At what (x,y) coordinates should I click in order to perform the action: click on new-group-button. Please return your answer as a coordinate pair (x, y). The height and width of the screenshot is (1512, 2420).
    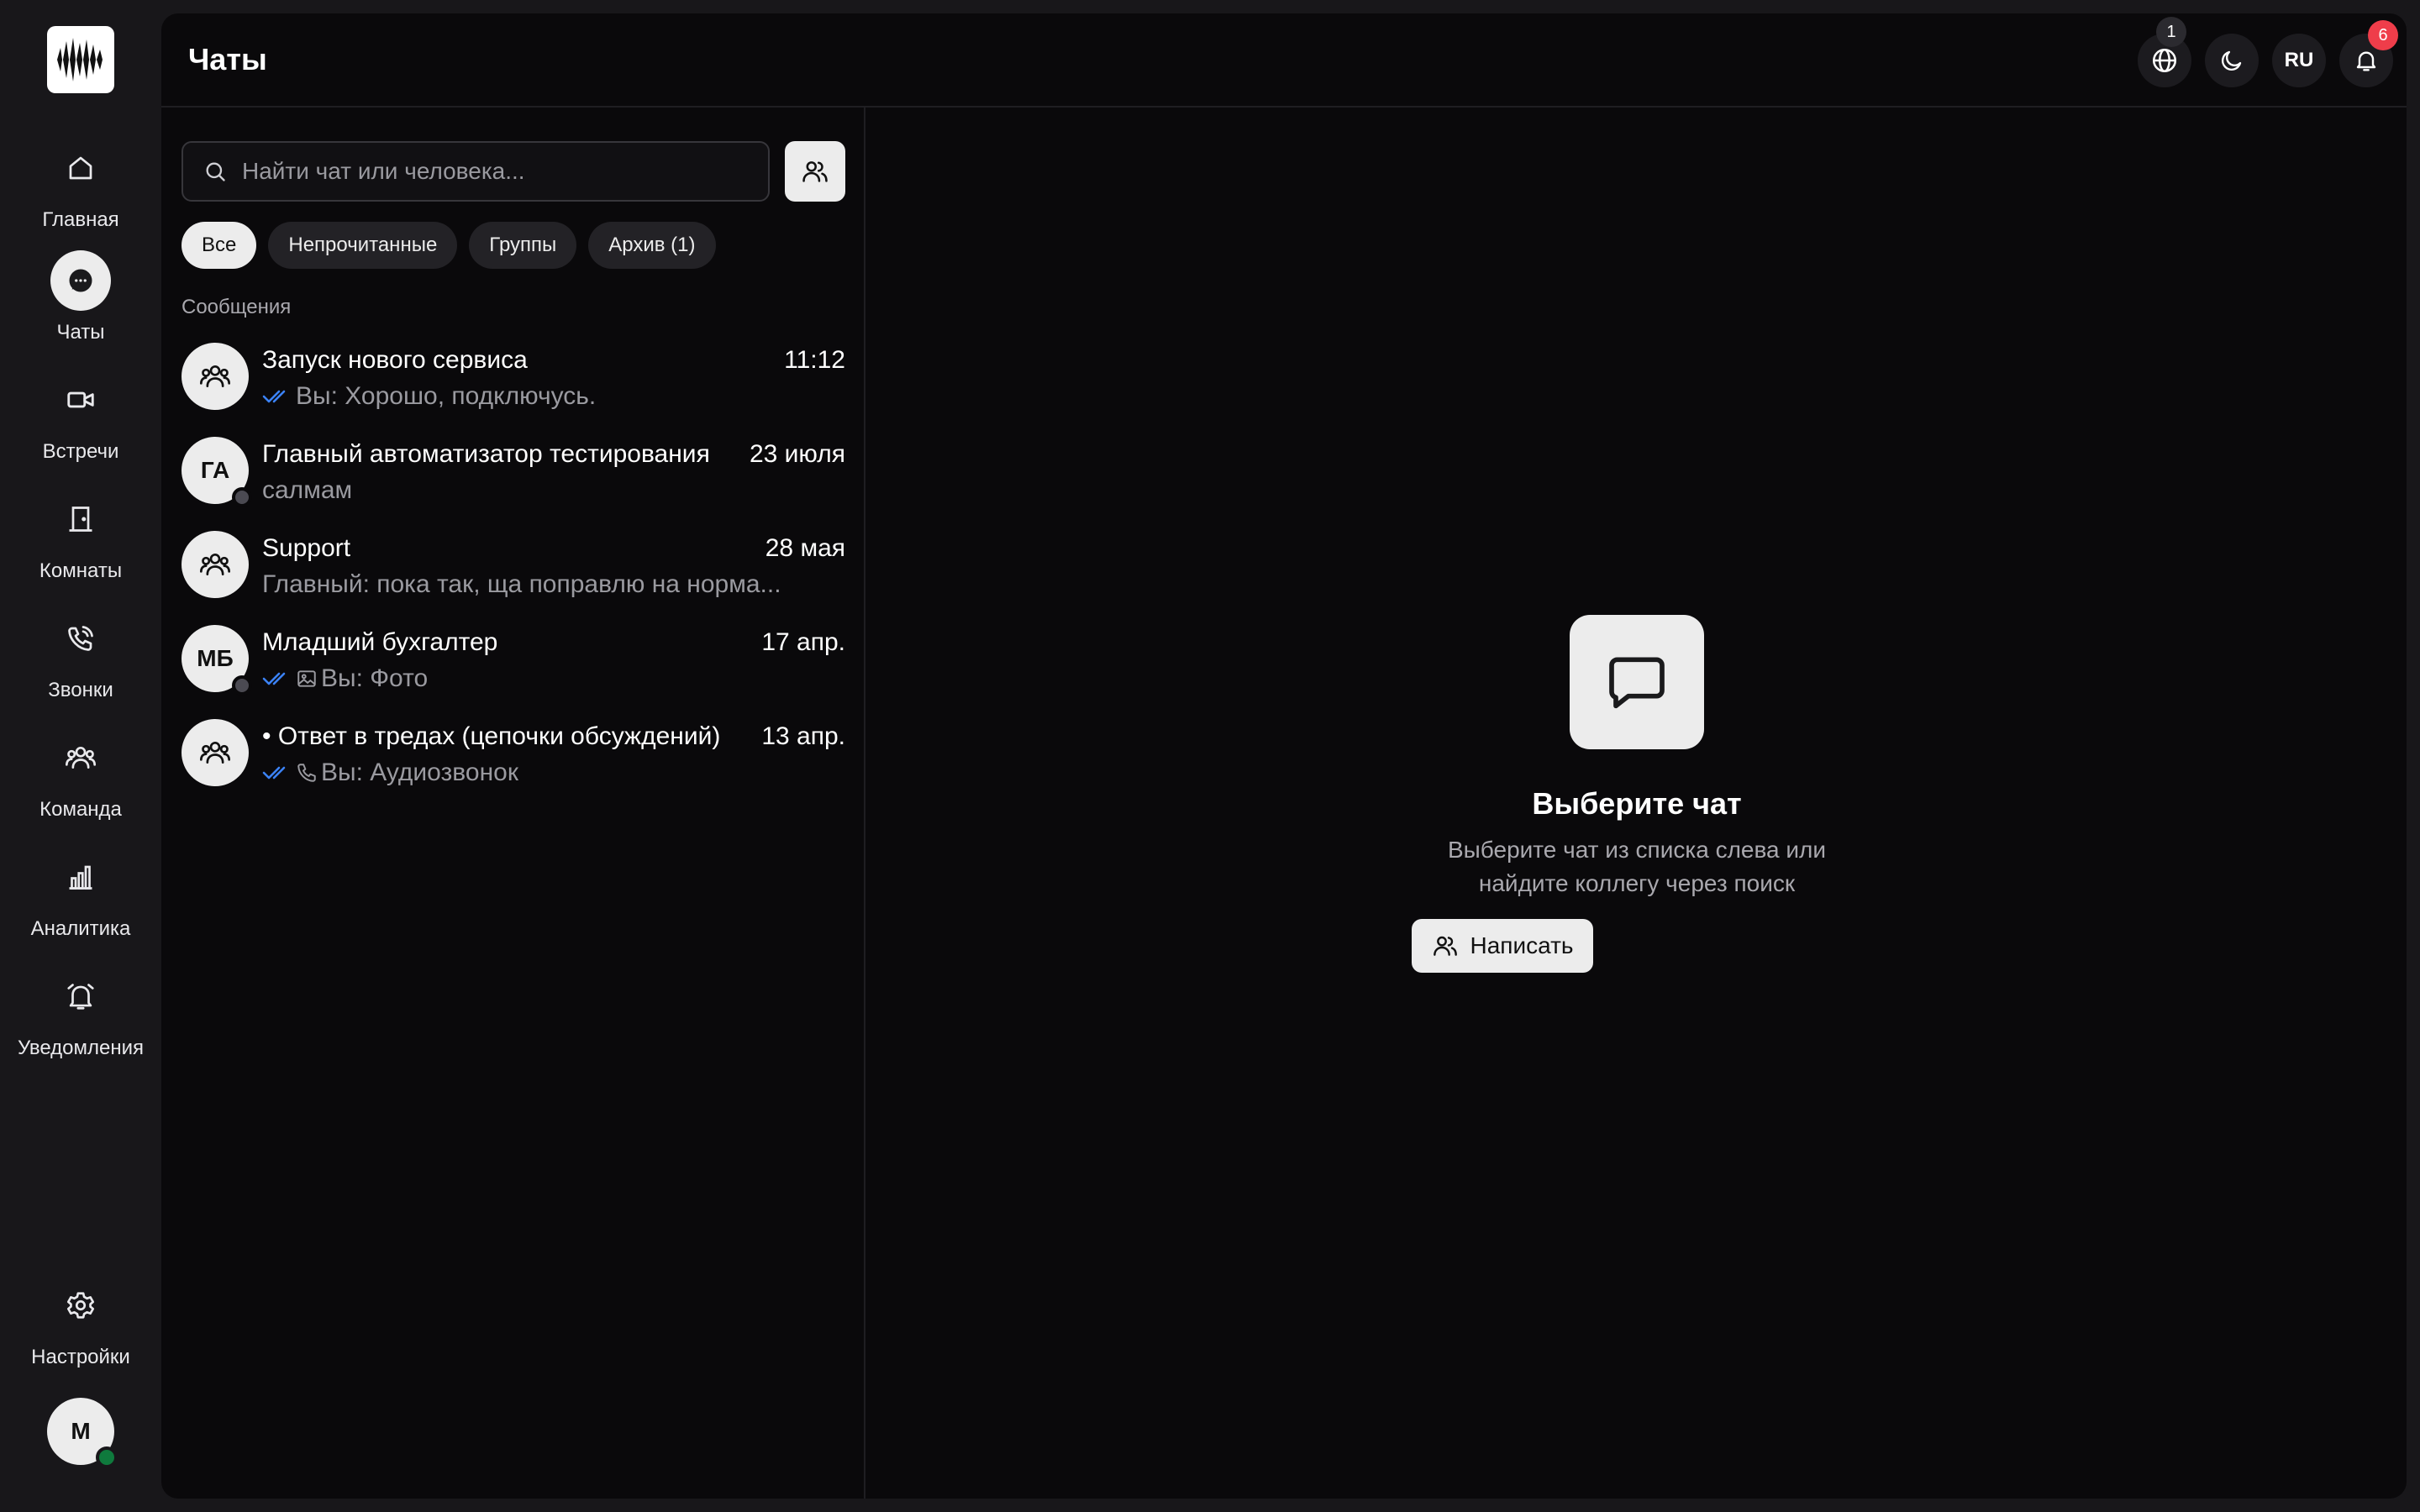
    Looking at the image, I should click on (815, 171).